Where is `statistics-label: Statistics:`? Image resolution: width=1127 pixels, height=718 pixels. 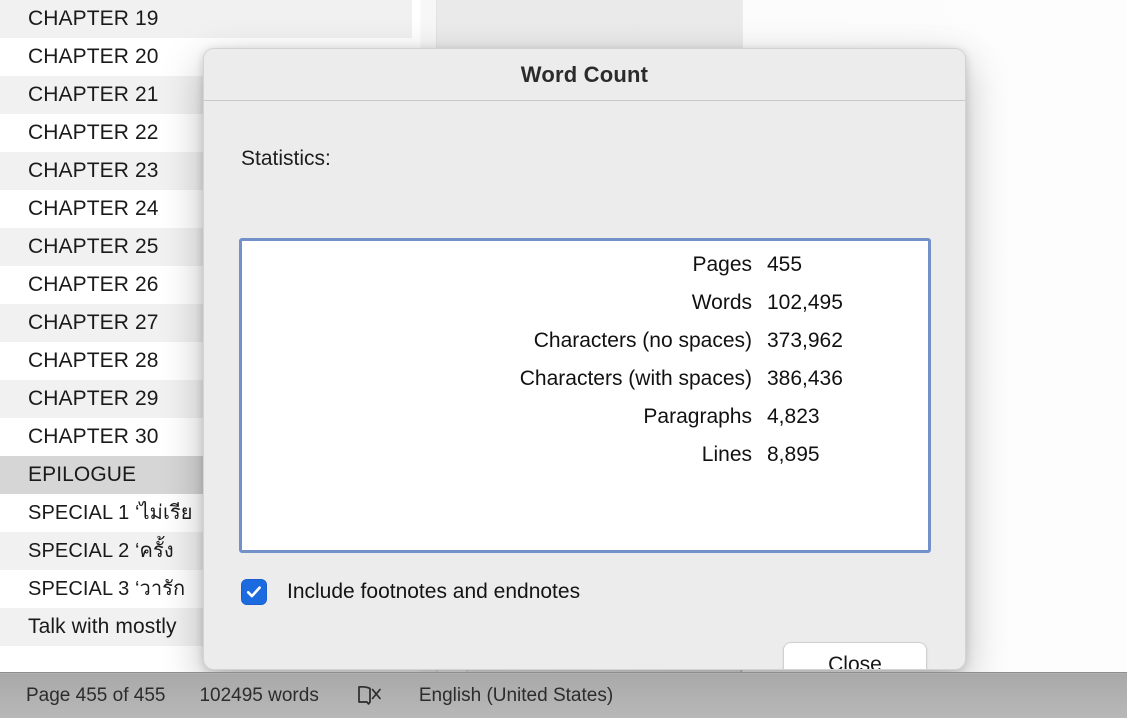 statistics-label: Statistics: is located at coordinates (286, 158).